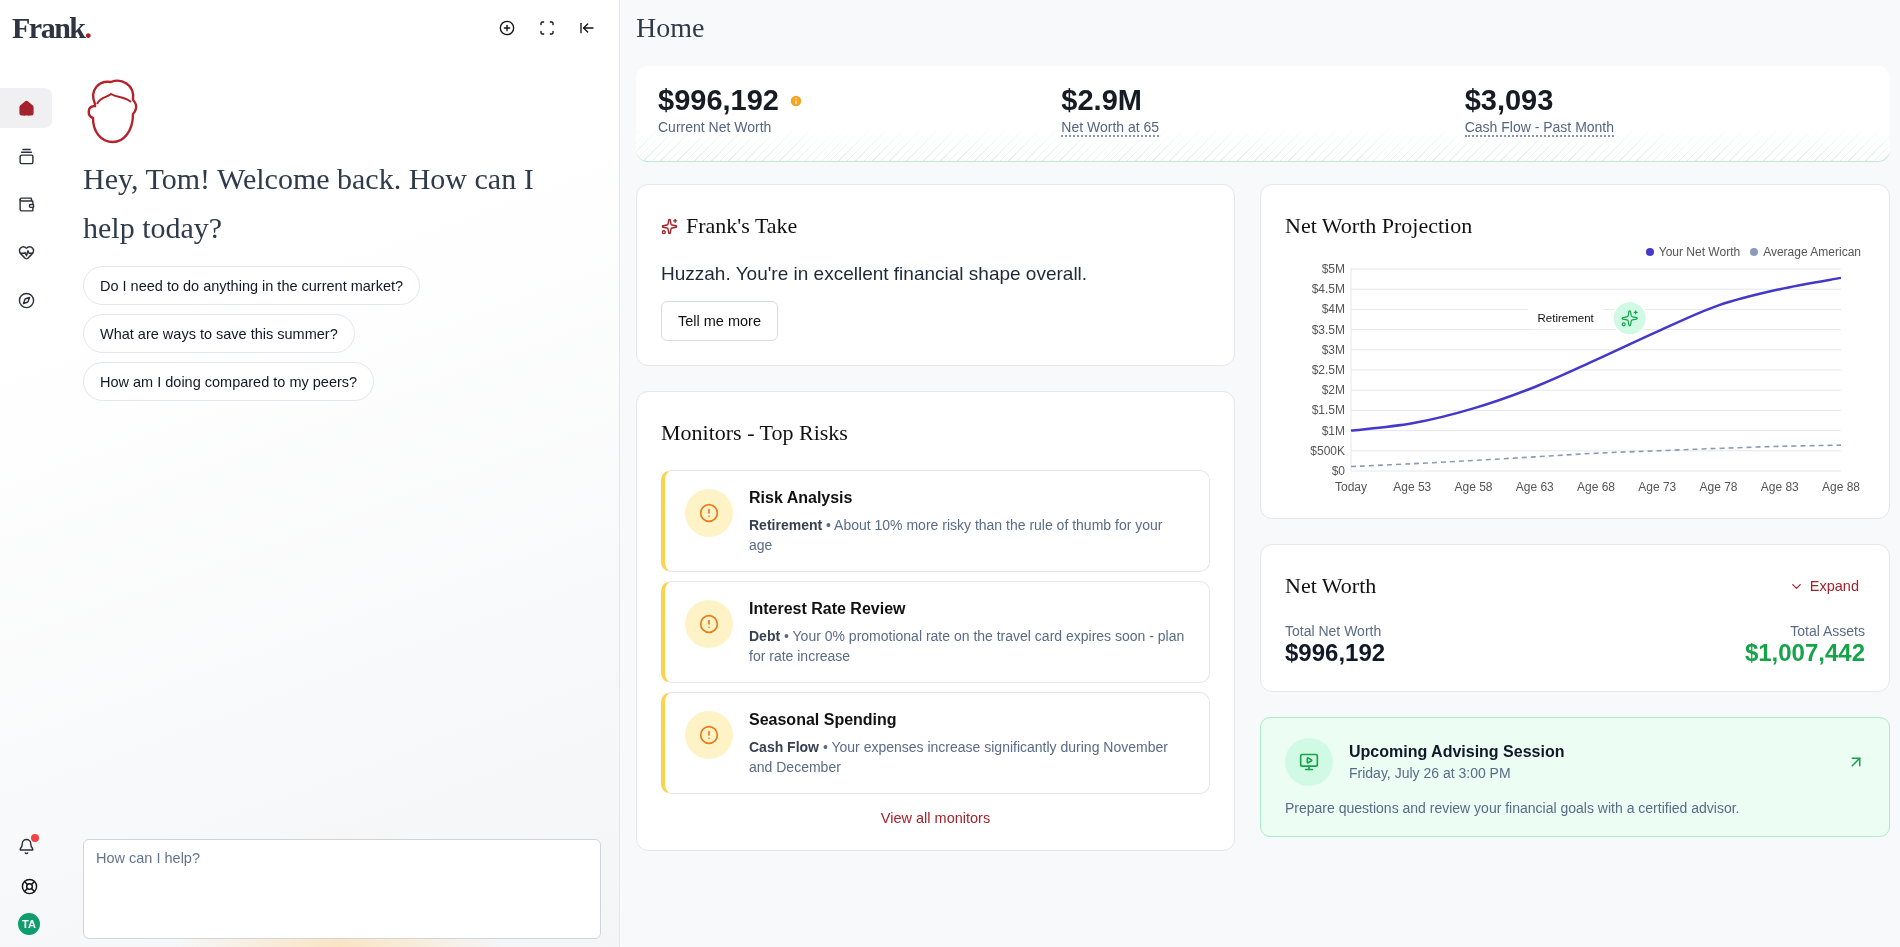  What do you see at coordinates (823, 720) in the screenshot?
I see `monitor-title: Seasonal Spending` at bounding box center [823, 720].